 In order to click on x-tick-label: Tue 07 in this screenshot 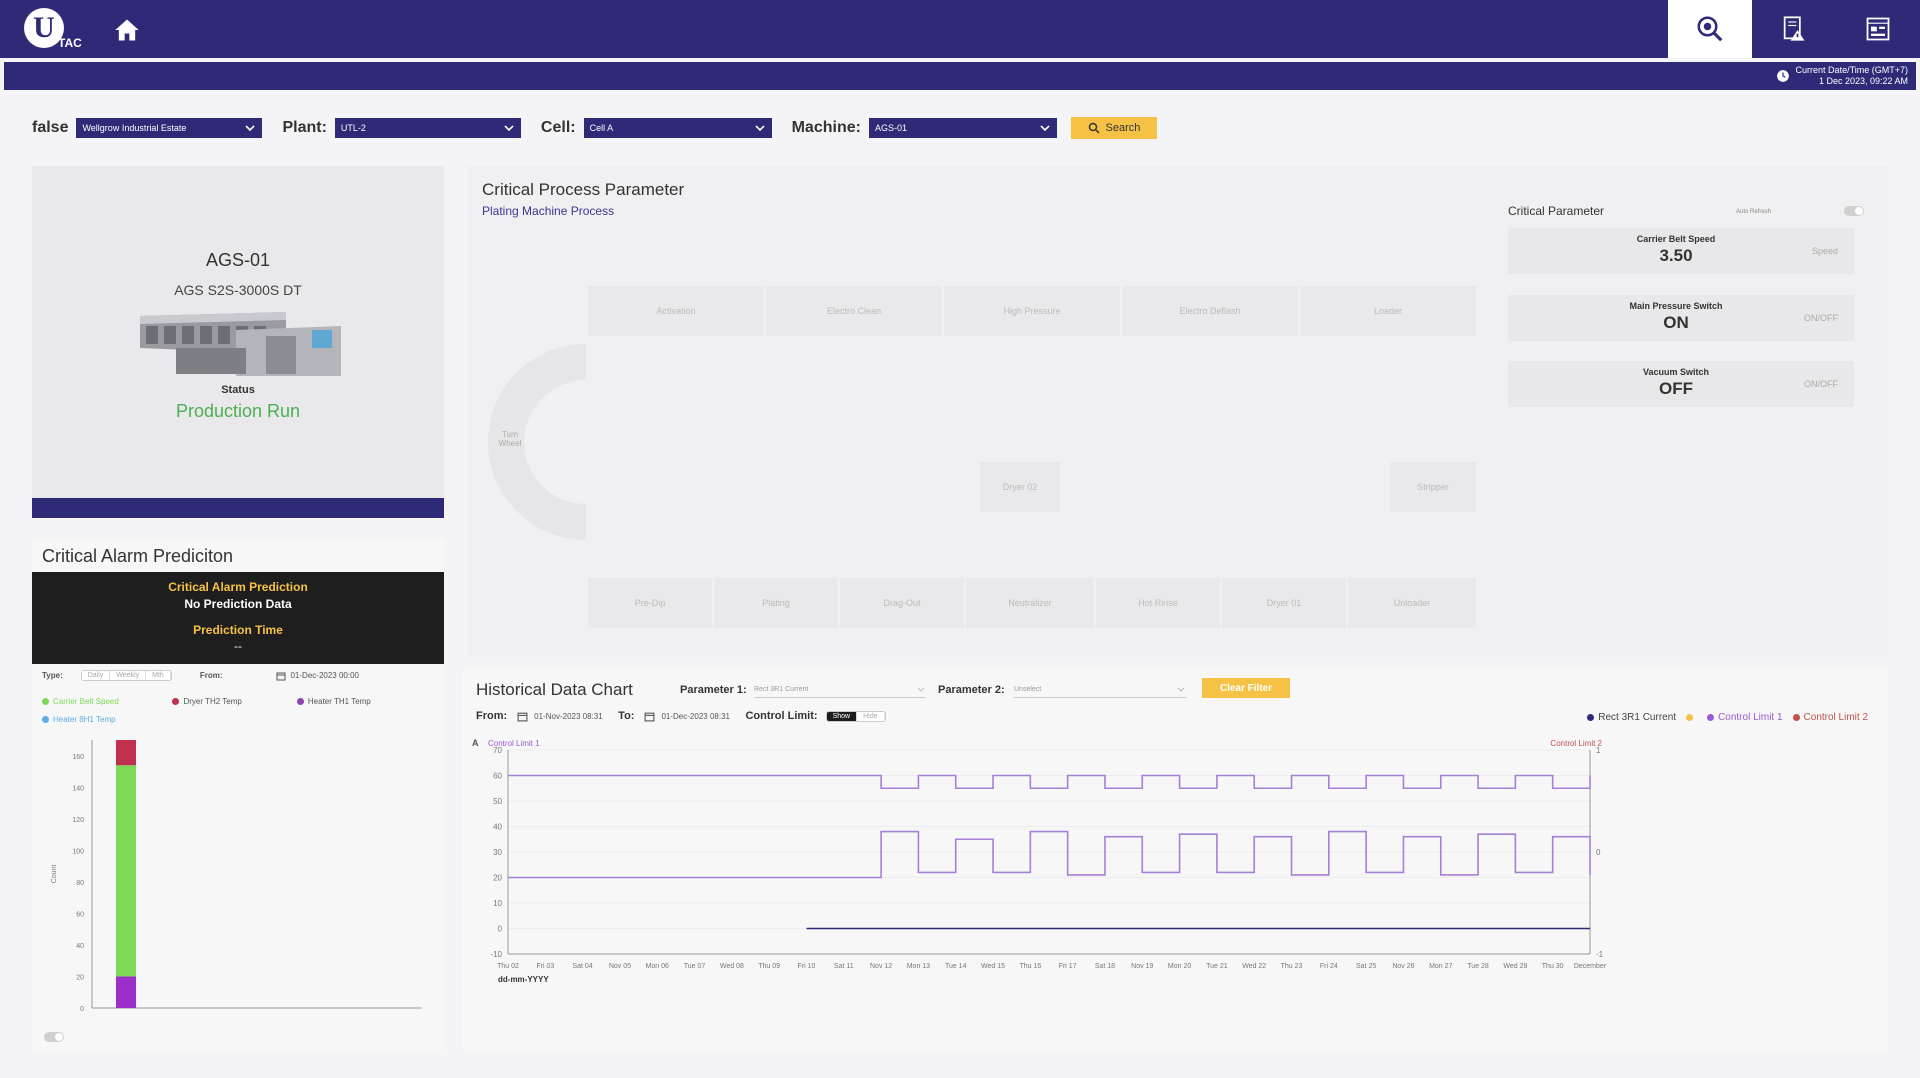, I will do `click(695, 966)`.